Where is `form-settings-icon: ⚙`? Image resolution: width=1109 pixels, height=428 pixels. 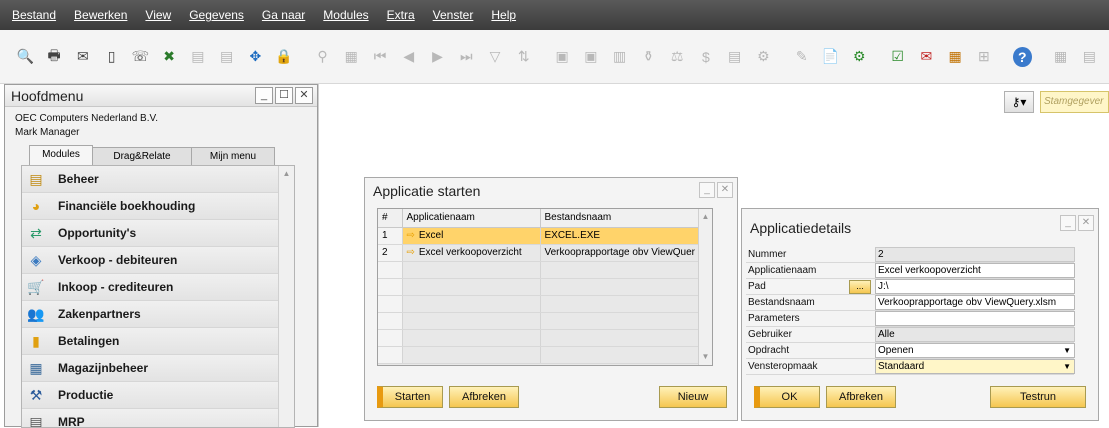
form-settings-icon: ⚙ is located at coordinates (859, 57).